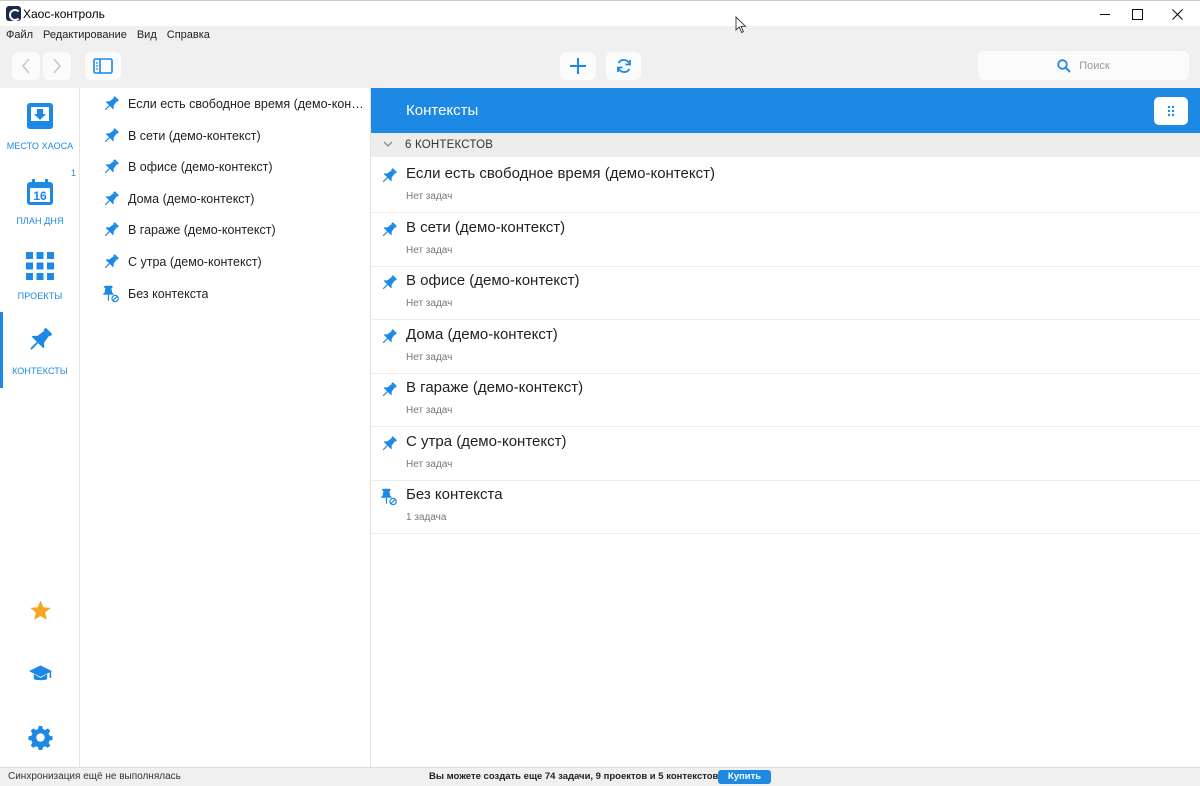 The height and width of the screenshot is (786, 1200). What do you see at coordinates (785, 454) in the screenshot?
I see `context-row: С утра (демо-контекст) Нет задач` at bounding box center [785, 454].